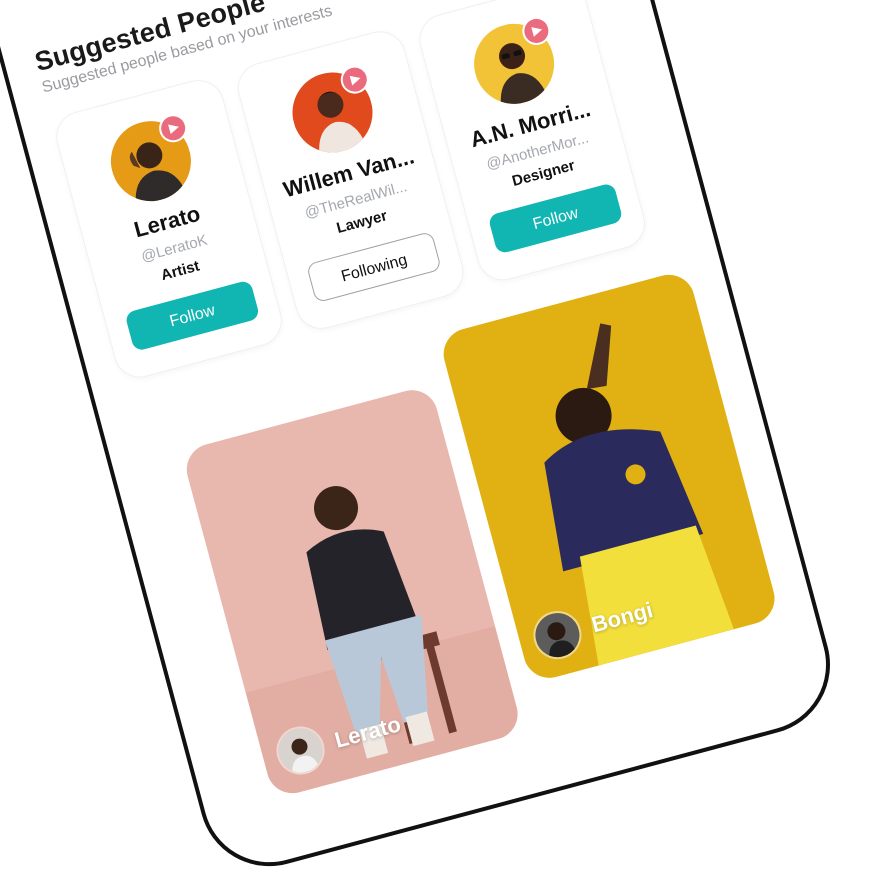 The image size is (878, 891). What do you see at coordinates (367, 732) in the screenshot?
I see `post-author-name: Lerato` at bounding box center [367, 732].